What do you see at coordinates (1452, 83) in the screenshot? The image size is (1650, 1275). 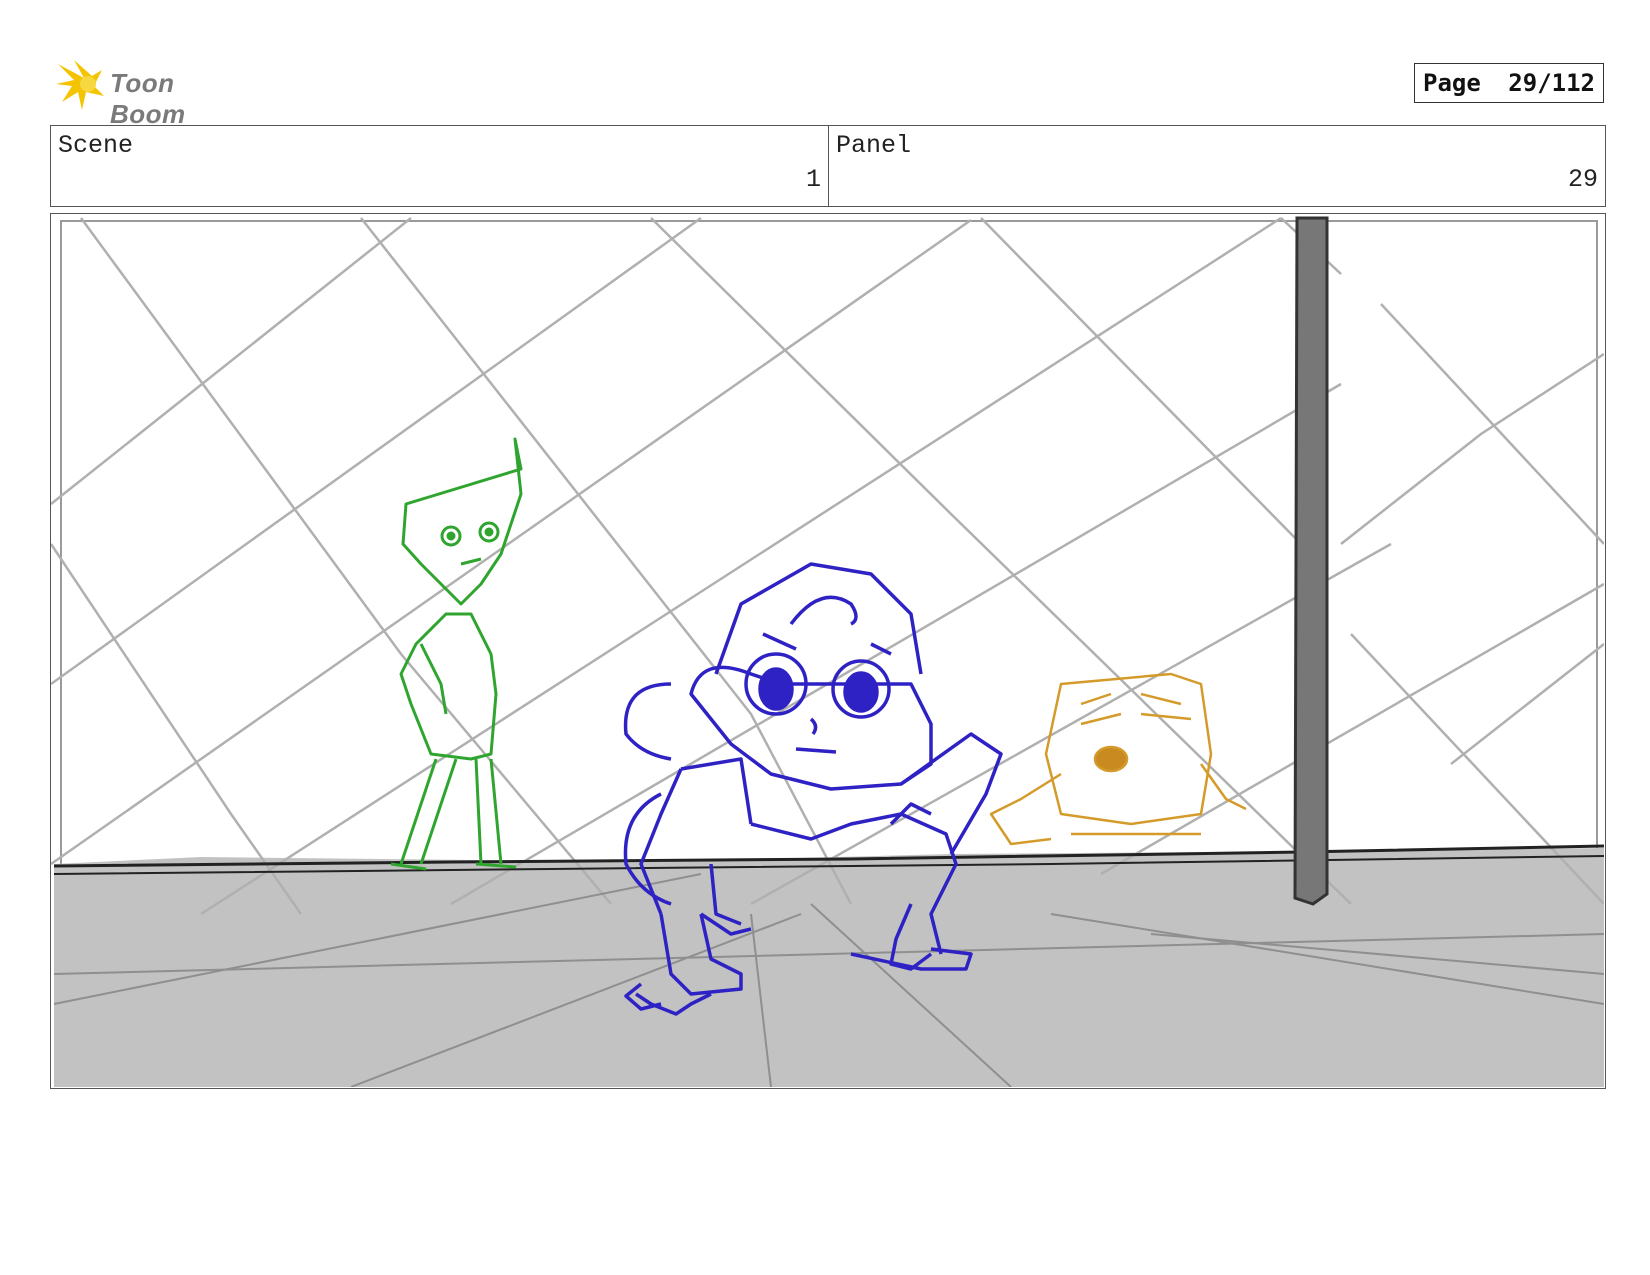 I see `page-label: Page` at bounding box center [1452, 83].